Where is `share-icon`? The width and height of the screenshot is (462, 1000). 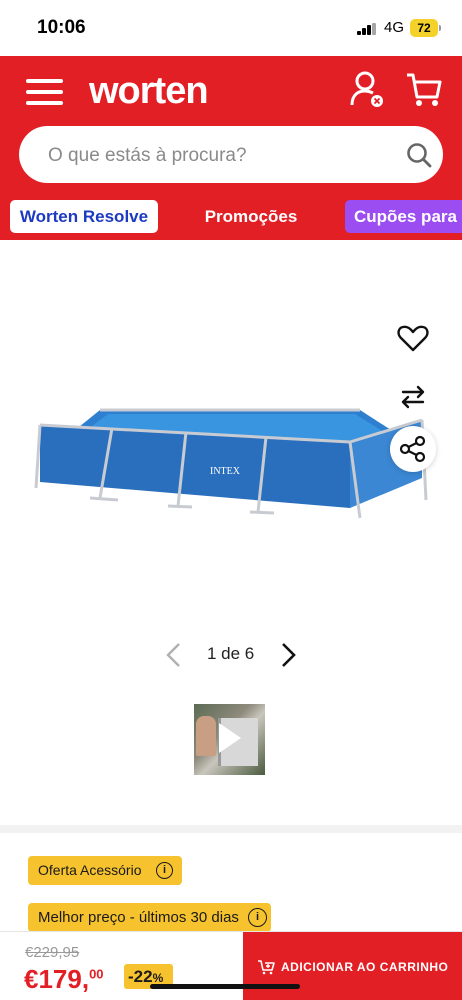
share-icon is located at coordinates (413, 449).